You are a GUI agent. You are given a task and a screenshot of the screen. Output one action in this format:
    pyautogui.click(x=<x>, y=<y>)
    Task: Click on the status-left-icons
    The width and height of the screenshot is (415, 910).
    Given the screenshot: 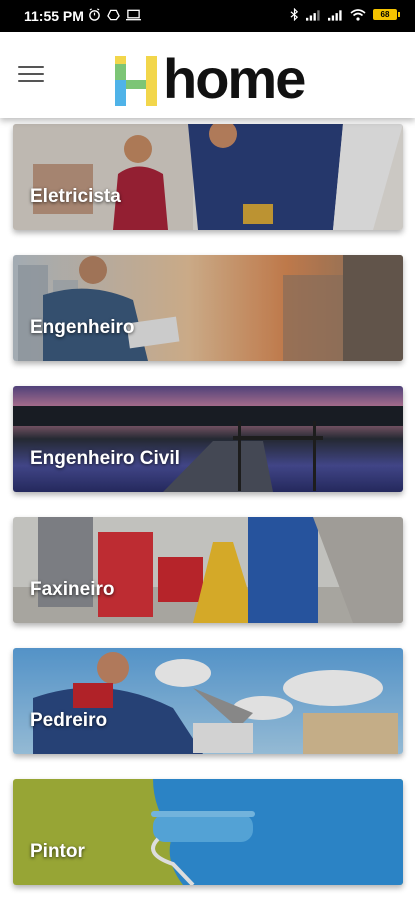 What is the action you would take?
    pyautogui.click(x=114, y=14)
    